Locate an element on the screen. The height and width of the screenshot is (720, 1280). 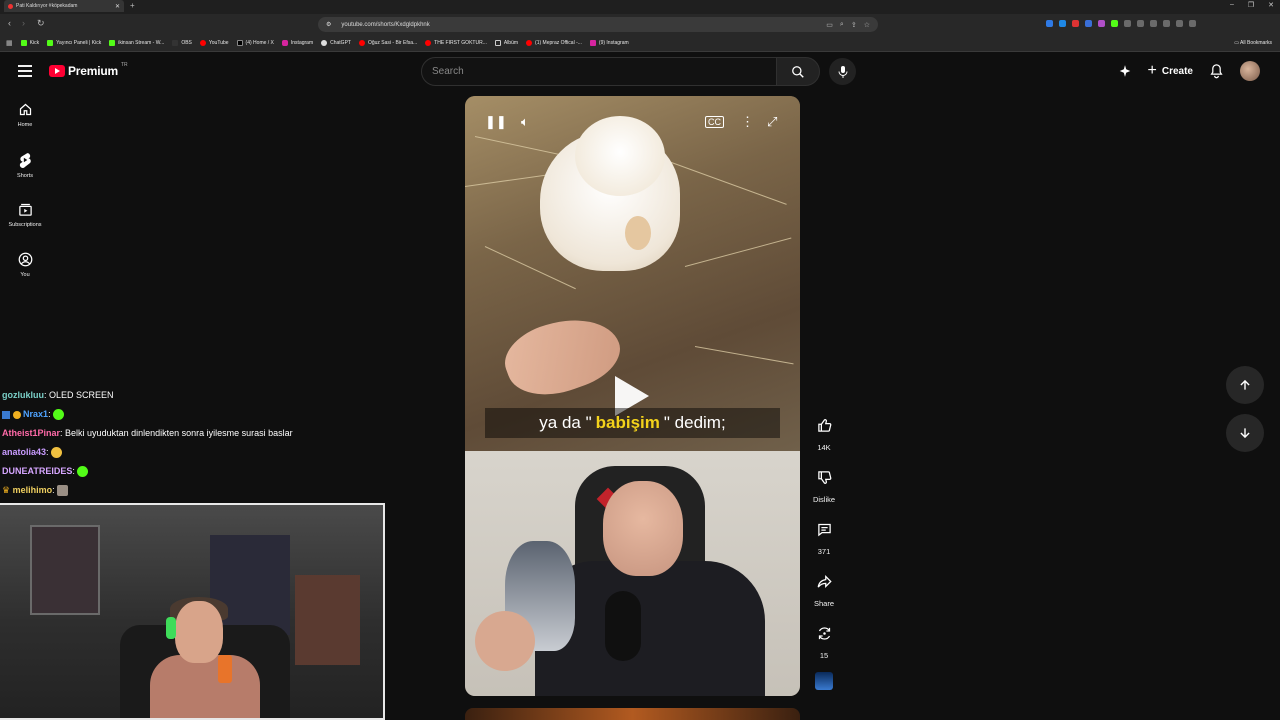
like-count: 14K is located at coordinates (824, 447).